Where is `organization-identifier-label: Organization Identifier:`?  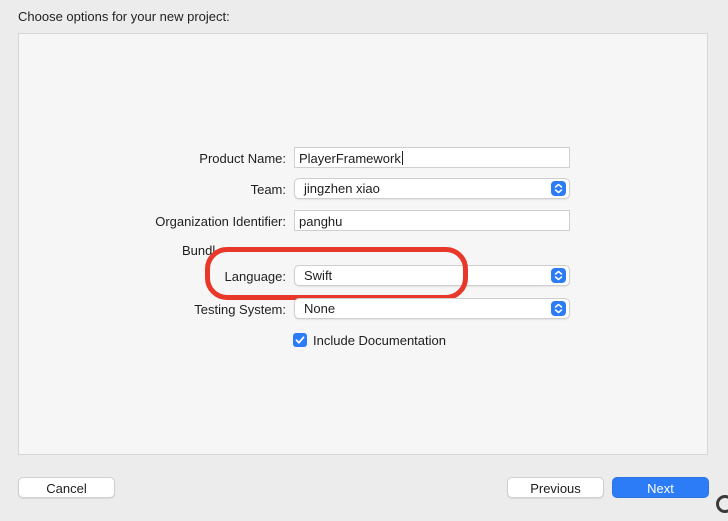
organization-identifier-label: Organization Identifier: is located at coordinates (220, 221).